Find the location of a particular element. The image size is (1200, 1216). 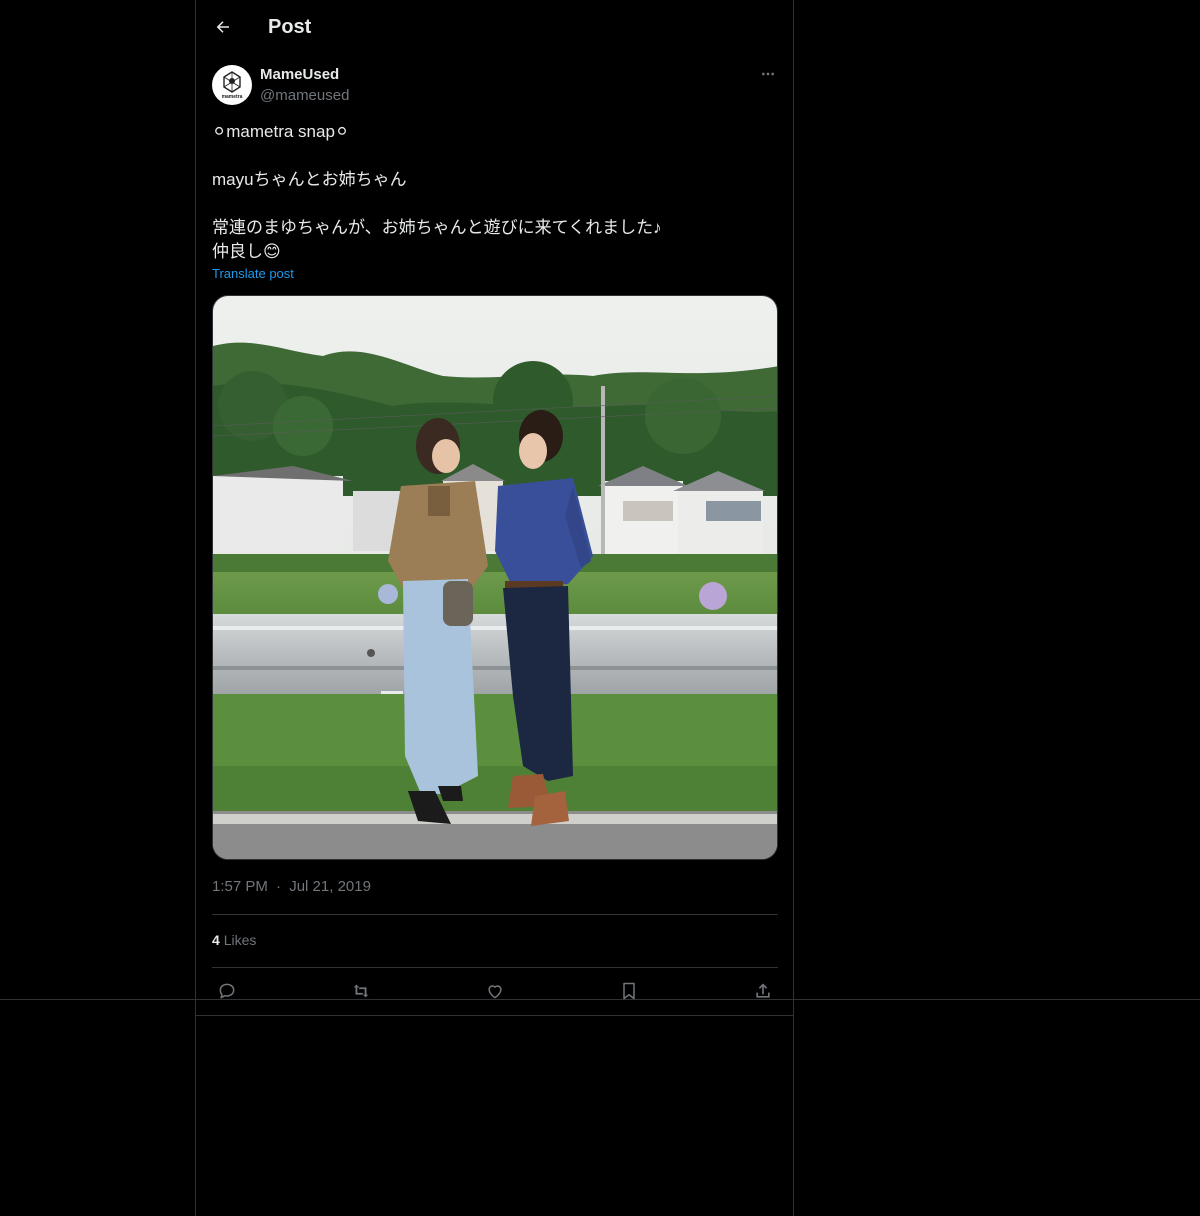

svg-text: mametra is located at coordinates (232, 97).